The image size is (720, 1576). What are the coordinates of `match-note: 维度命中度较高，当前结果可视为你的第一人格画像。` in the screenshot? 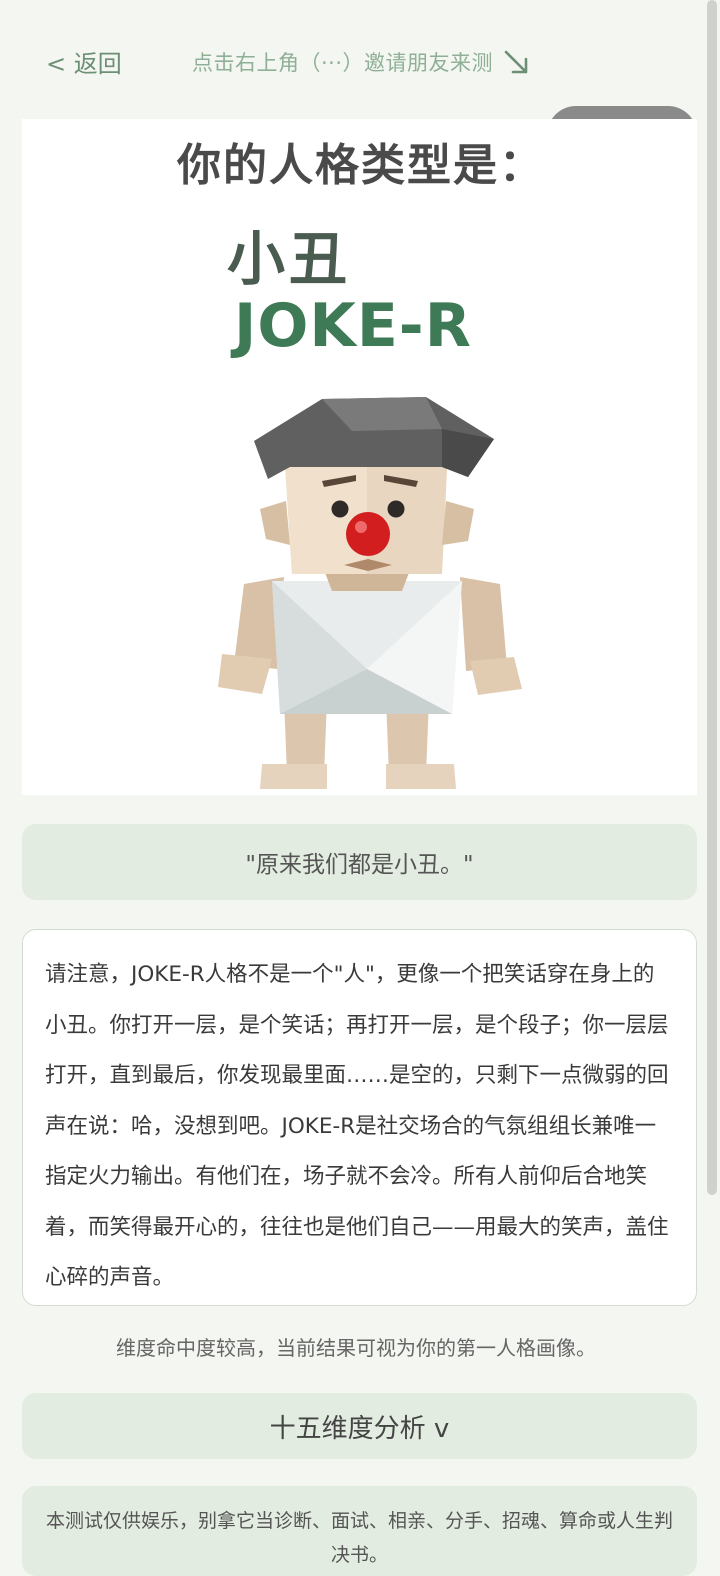 It's located at (356, 1348).